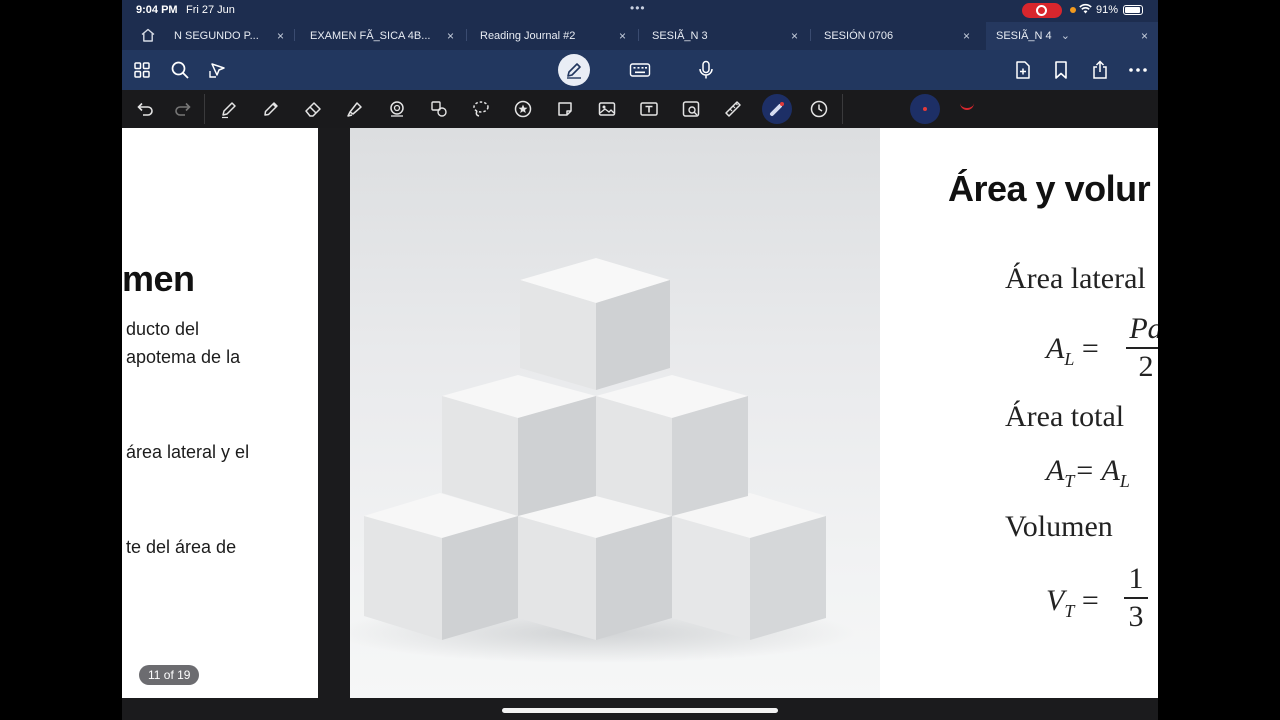 The image size is (1280, 720). What do you see at coordinates (188, 452) in the screenshot?
I see `left-text-line-3: área lateral y el` at bounding box center [188, 452].